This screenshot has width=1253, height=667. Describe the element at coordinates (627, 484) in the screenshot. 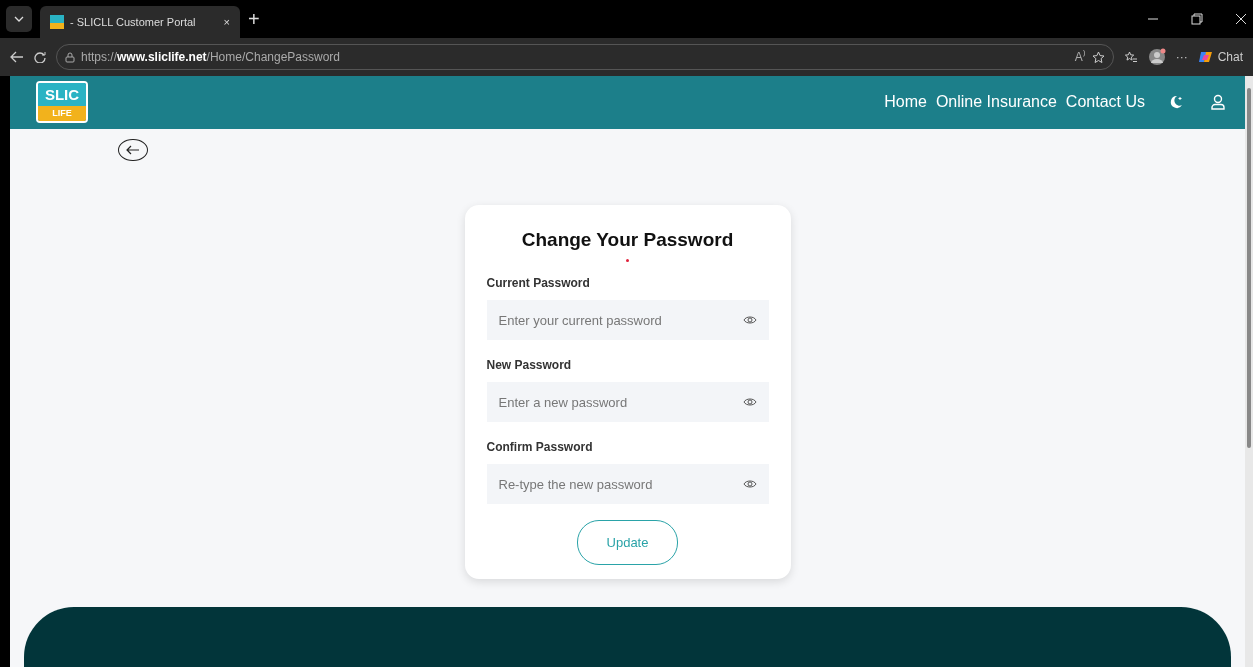

I see `password-field: Re-type the new password` at that location.